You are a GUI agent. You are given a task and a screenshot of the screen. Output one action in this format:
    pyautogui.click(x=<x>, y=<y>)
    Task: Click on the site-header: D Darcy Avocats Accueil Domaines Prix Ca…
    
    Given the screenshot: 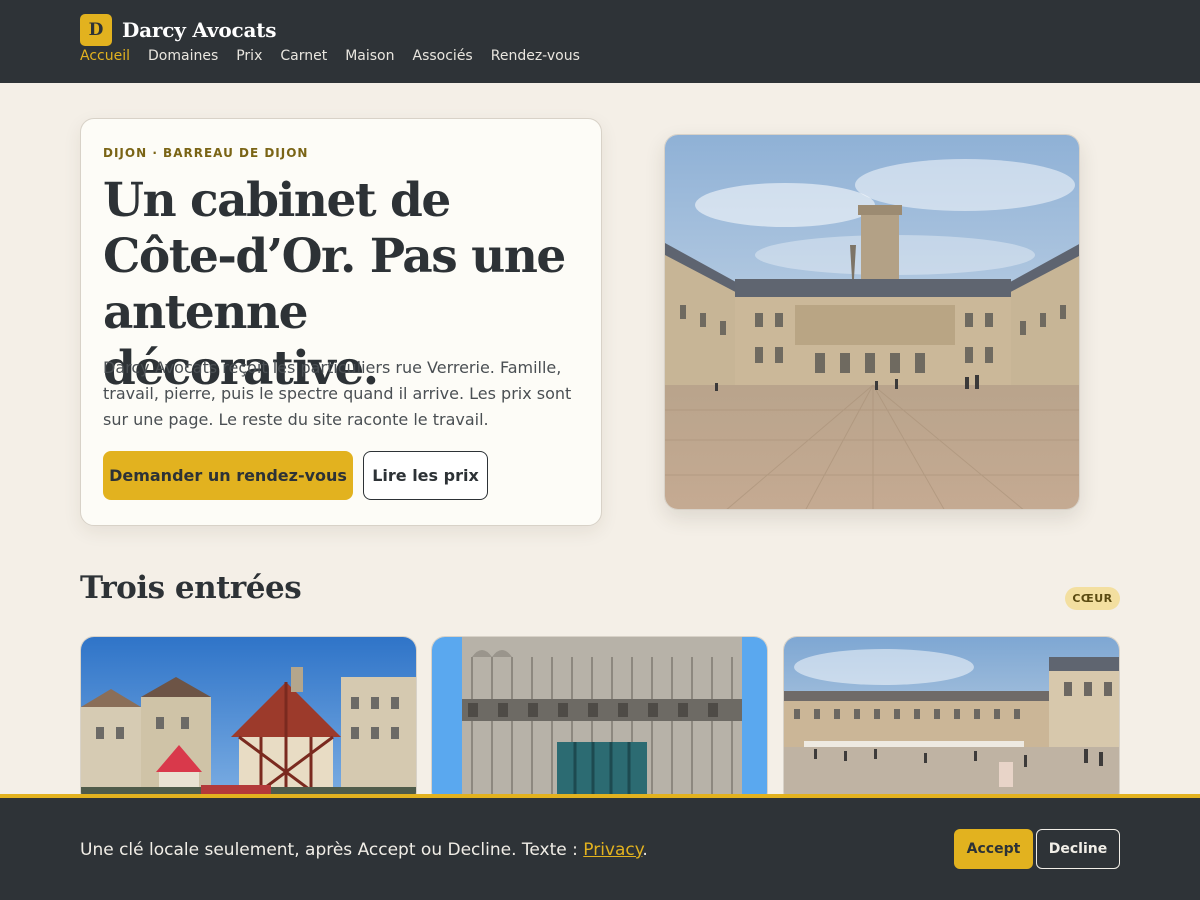 What is the action you would take?
    pyautogui.click(x=600, y=41)
    